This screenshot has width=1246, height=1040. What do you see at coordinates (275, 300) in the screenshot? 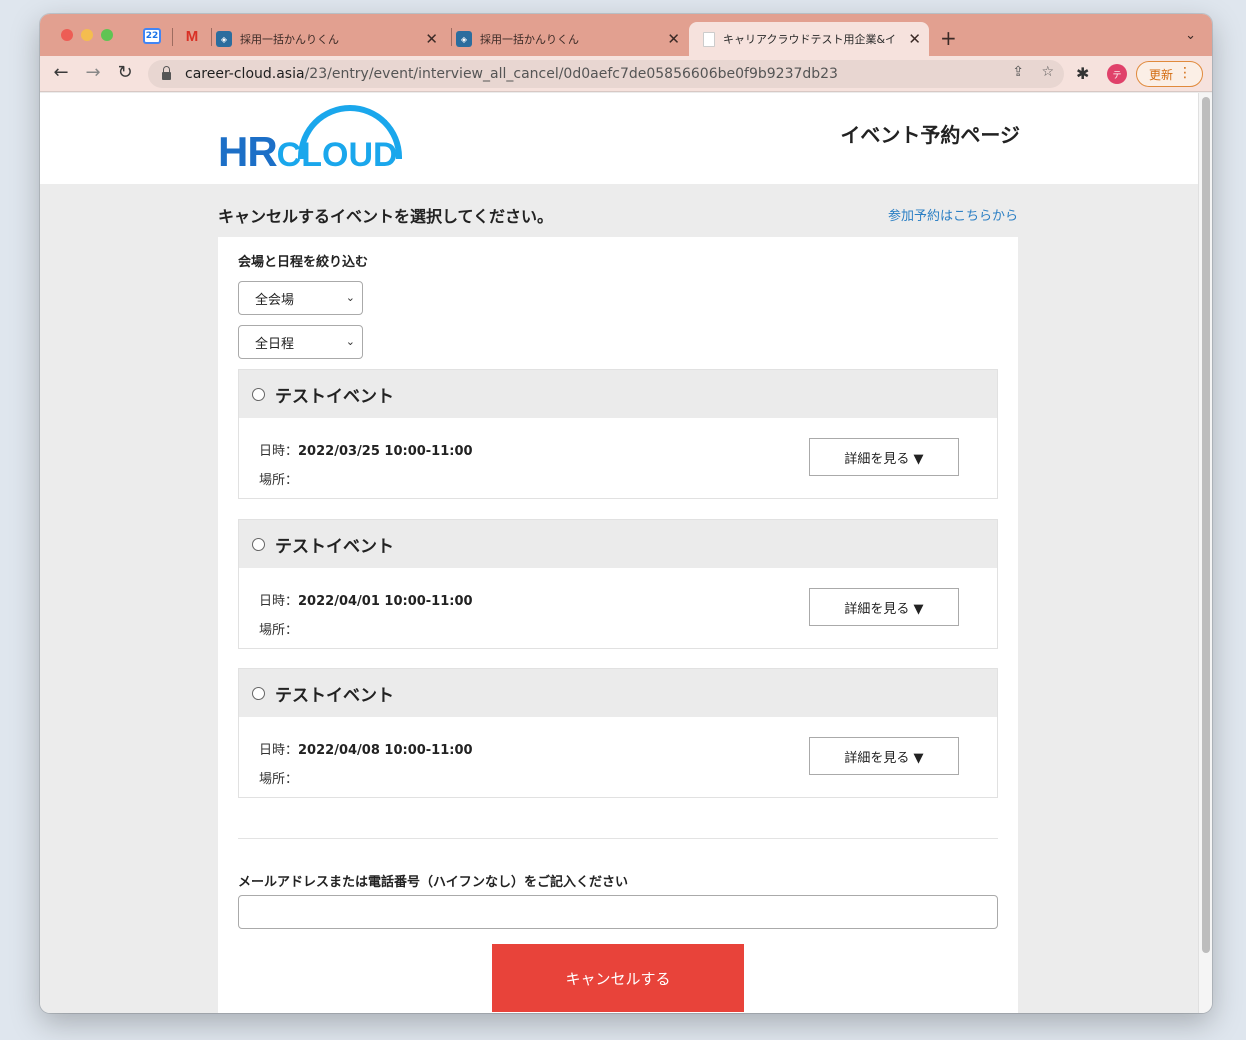
I see `venue-select-value: 全会場` at bounding box center [275, 300].